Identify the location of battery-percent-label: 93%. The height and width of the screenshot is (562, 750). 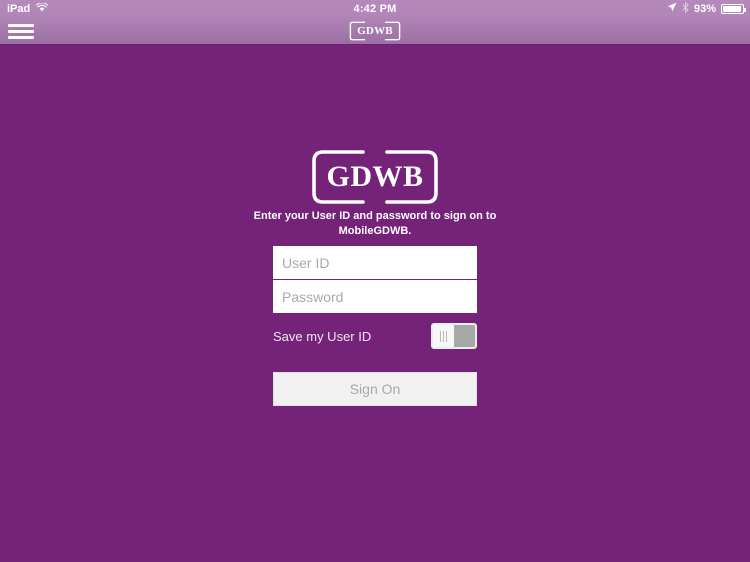
(704, 8).